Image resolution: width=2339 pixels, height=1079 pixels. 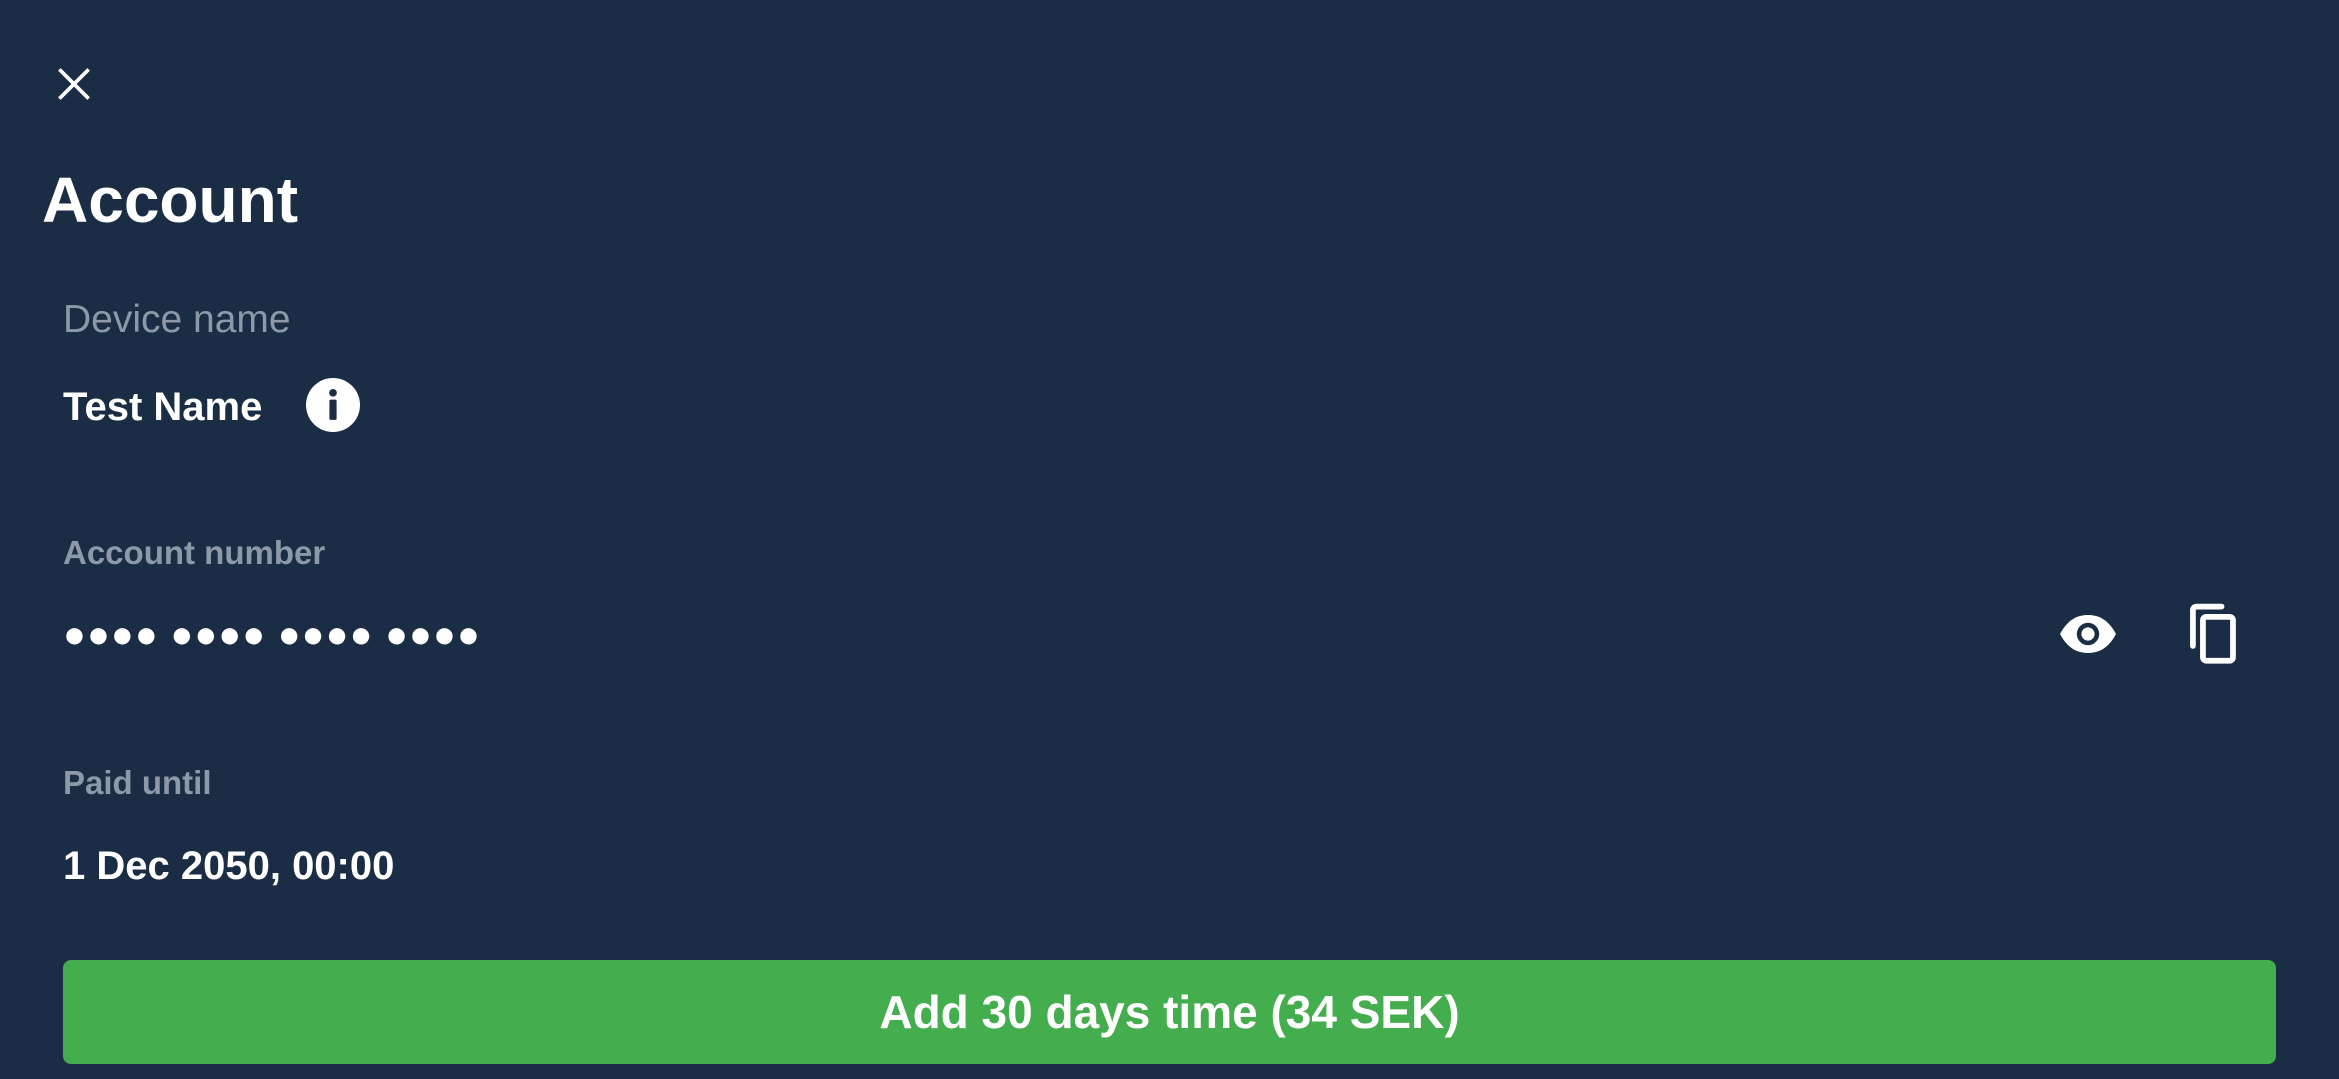 I want to click on copy-account-number-button, so click(x=2212, y=634).